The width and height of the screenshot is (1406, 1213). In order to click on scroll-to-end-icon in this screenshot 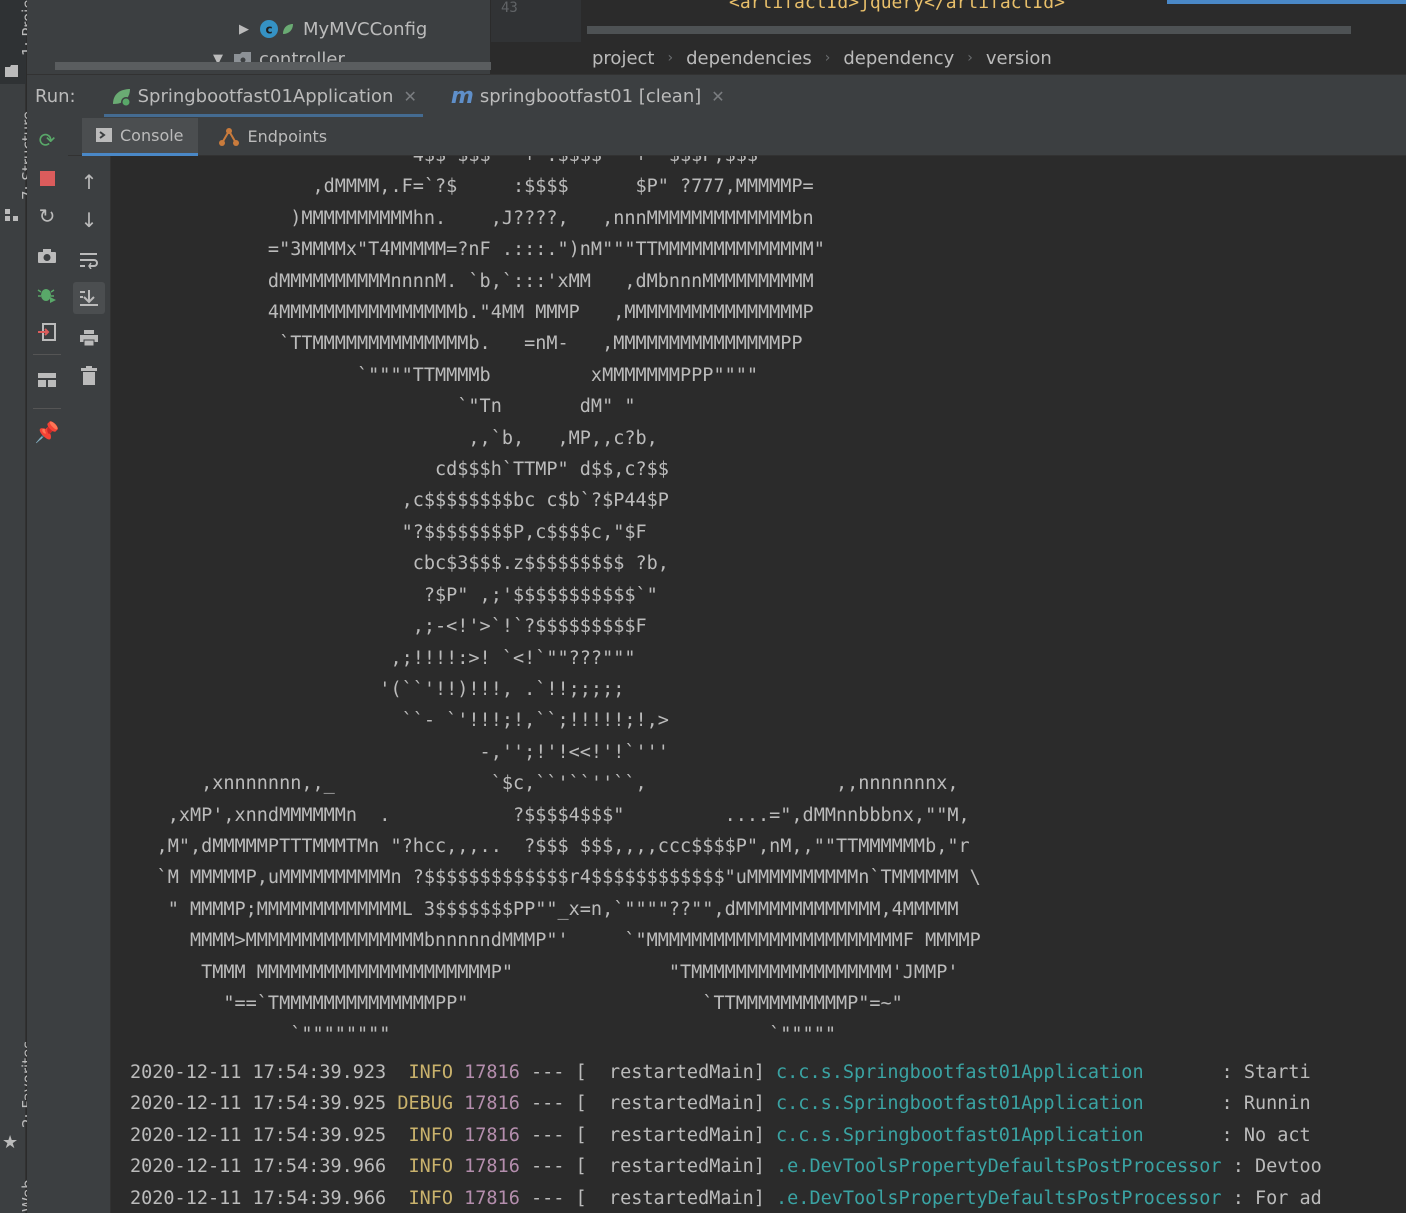, I will do `click(89, 298)`.